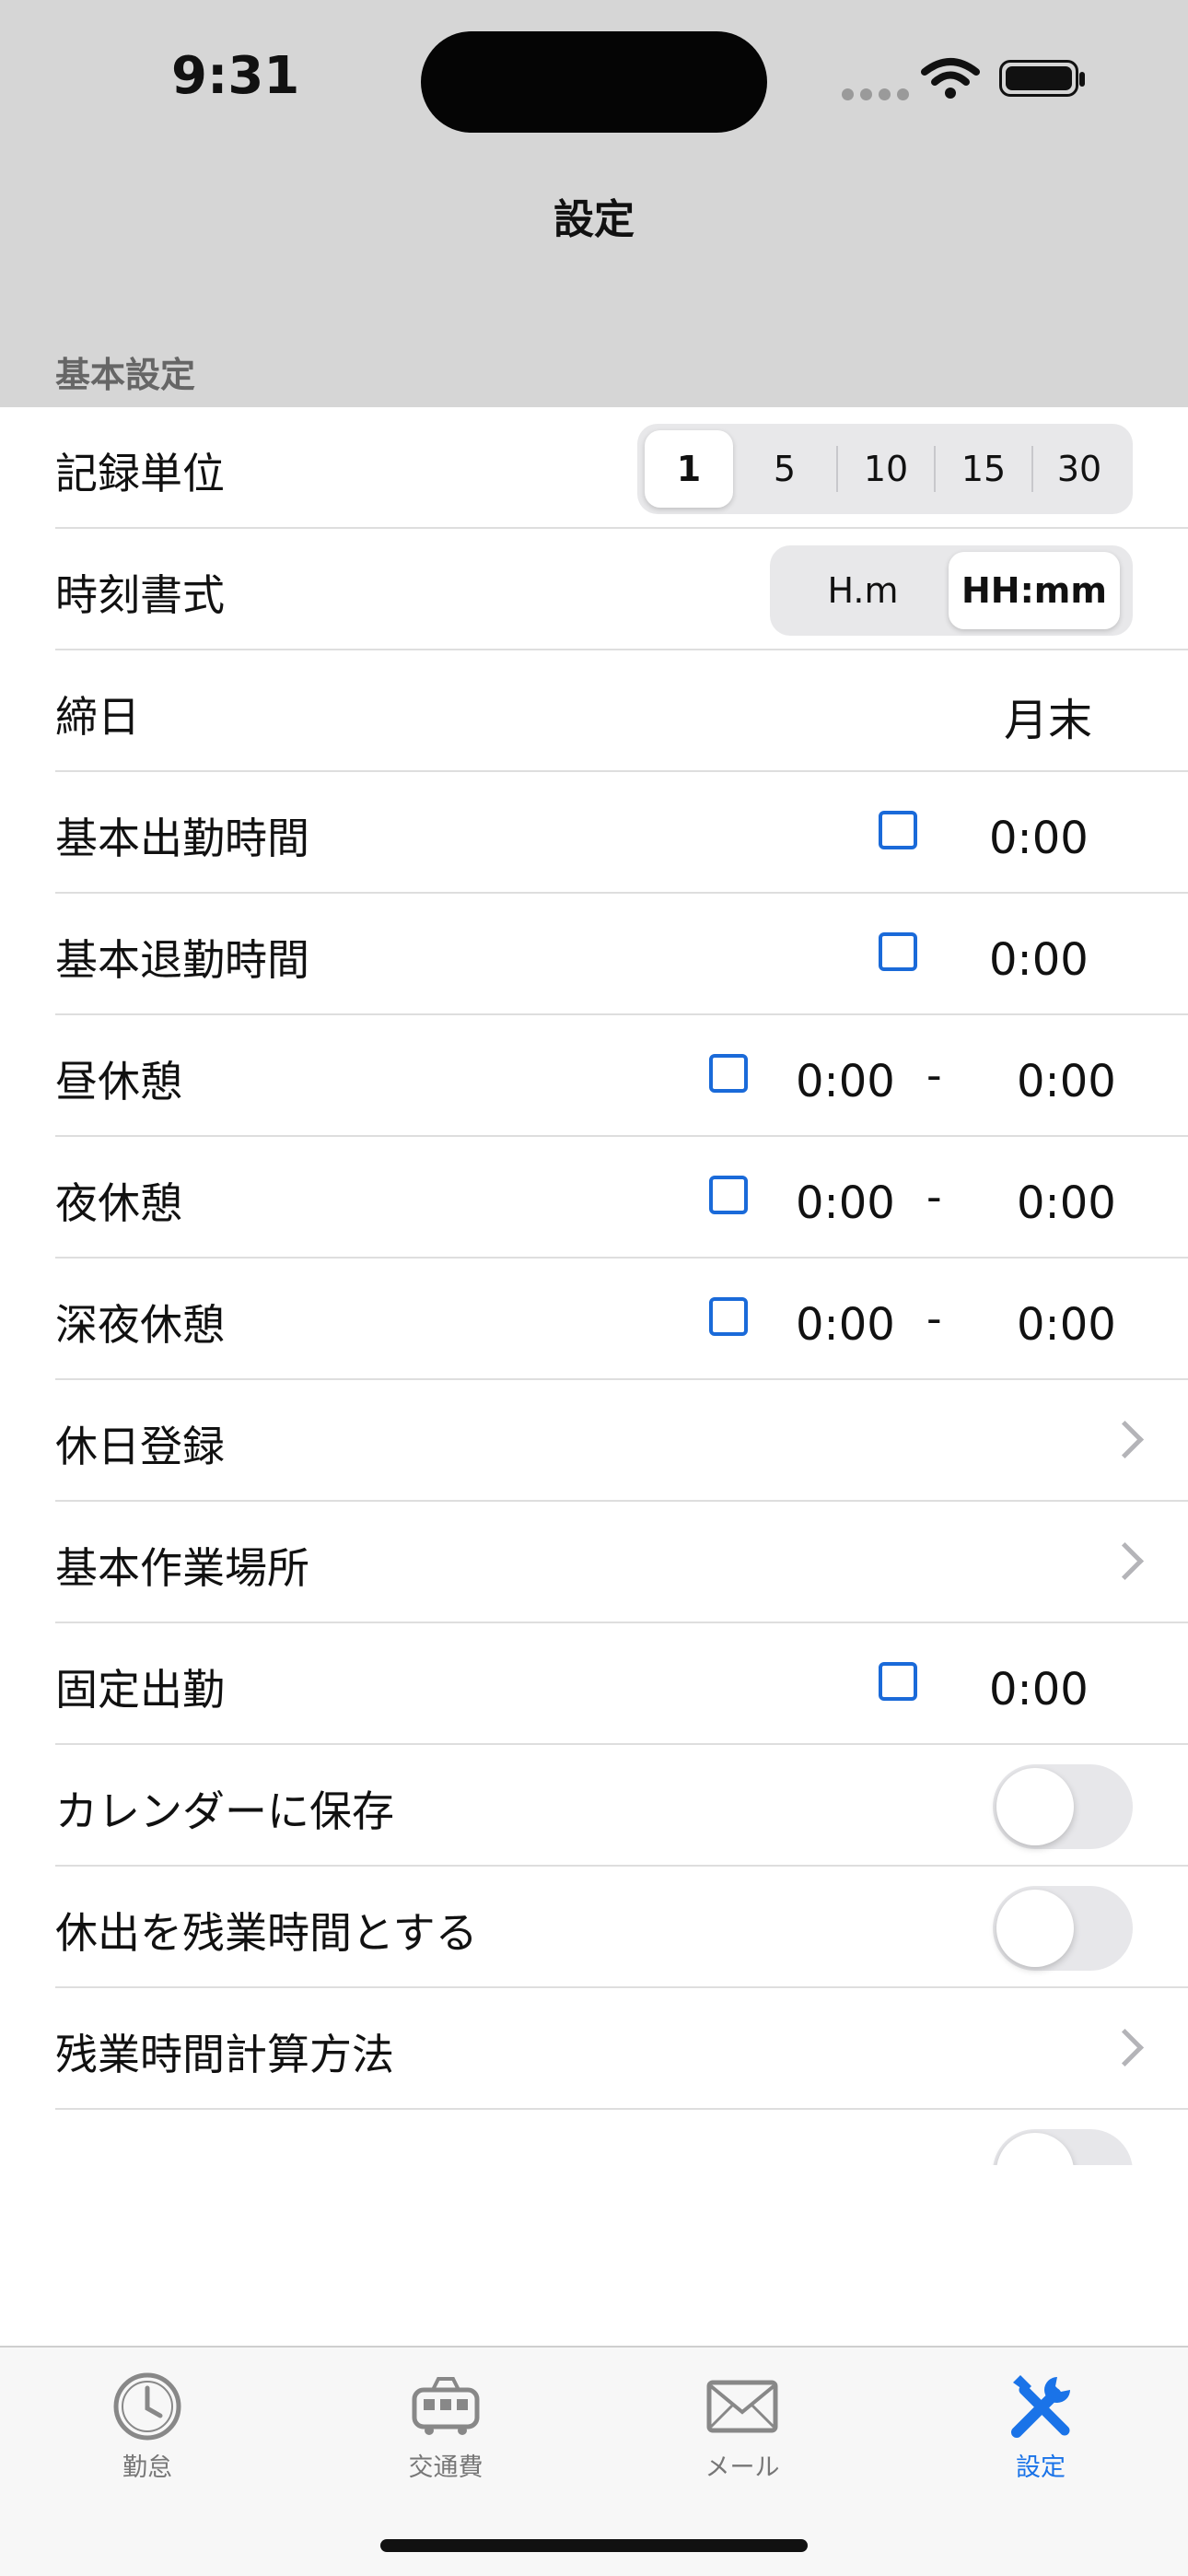 Image resolution: width=1188 pixels, height=2576 pixels. What do you see at coordinates (594, 1806) in the screenshot?
I see `row-save-to-calendar: カレンダーに保存` at bounding box center [594, 1806].